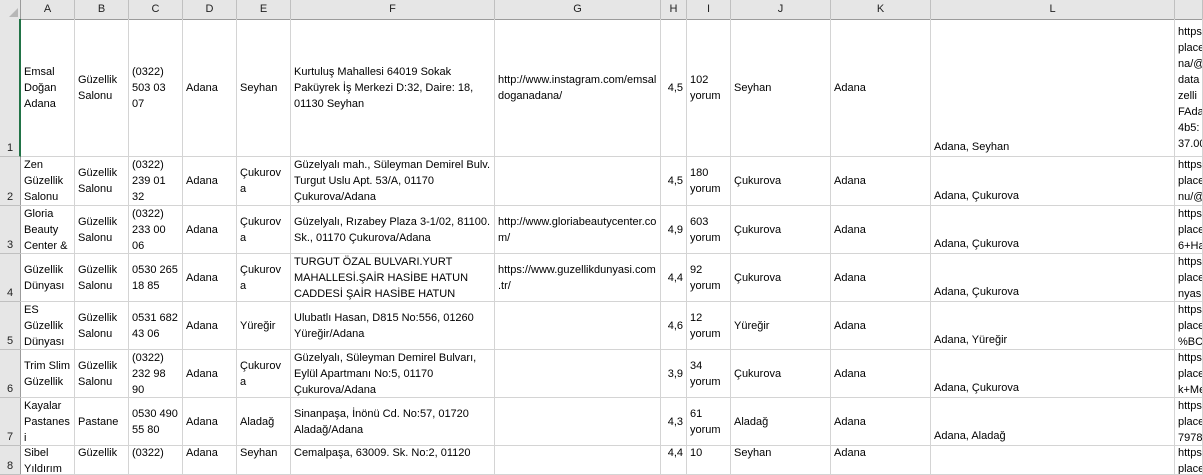 This screenshot has width=1203, height=475. I want to click on cell-g6, so click(578, 374).